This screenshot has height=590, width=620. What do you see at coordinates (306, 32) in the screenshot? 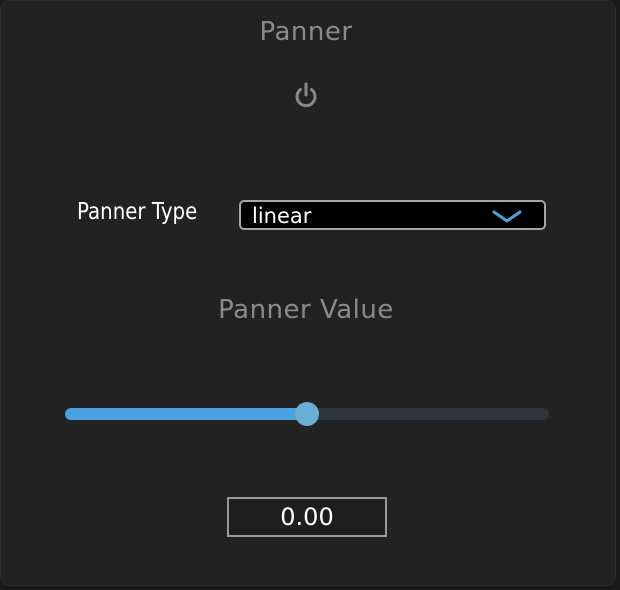
I see `panel-title: Panner` at bounding box center [306, 32].